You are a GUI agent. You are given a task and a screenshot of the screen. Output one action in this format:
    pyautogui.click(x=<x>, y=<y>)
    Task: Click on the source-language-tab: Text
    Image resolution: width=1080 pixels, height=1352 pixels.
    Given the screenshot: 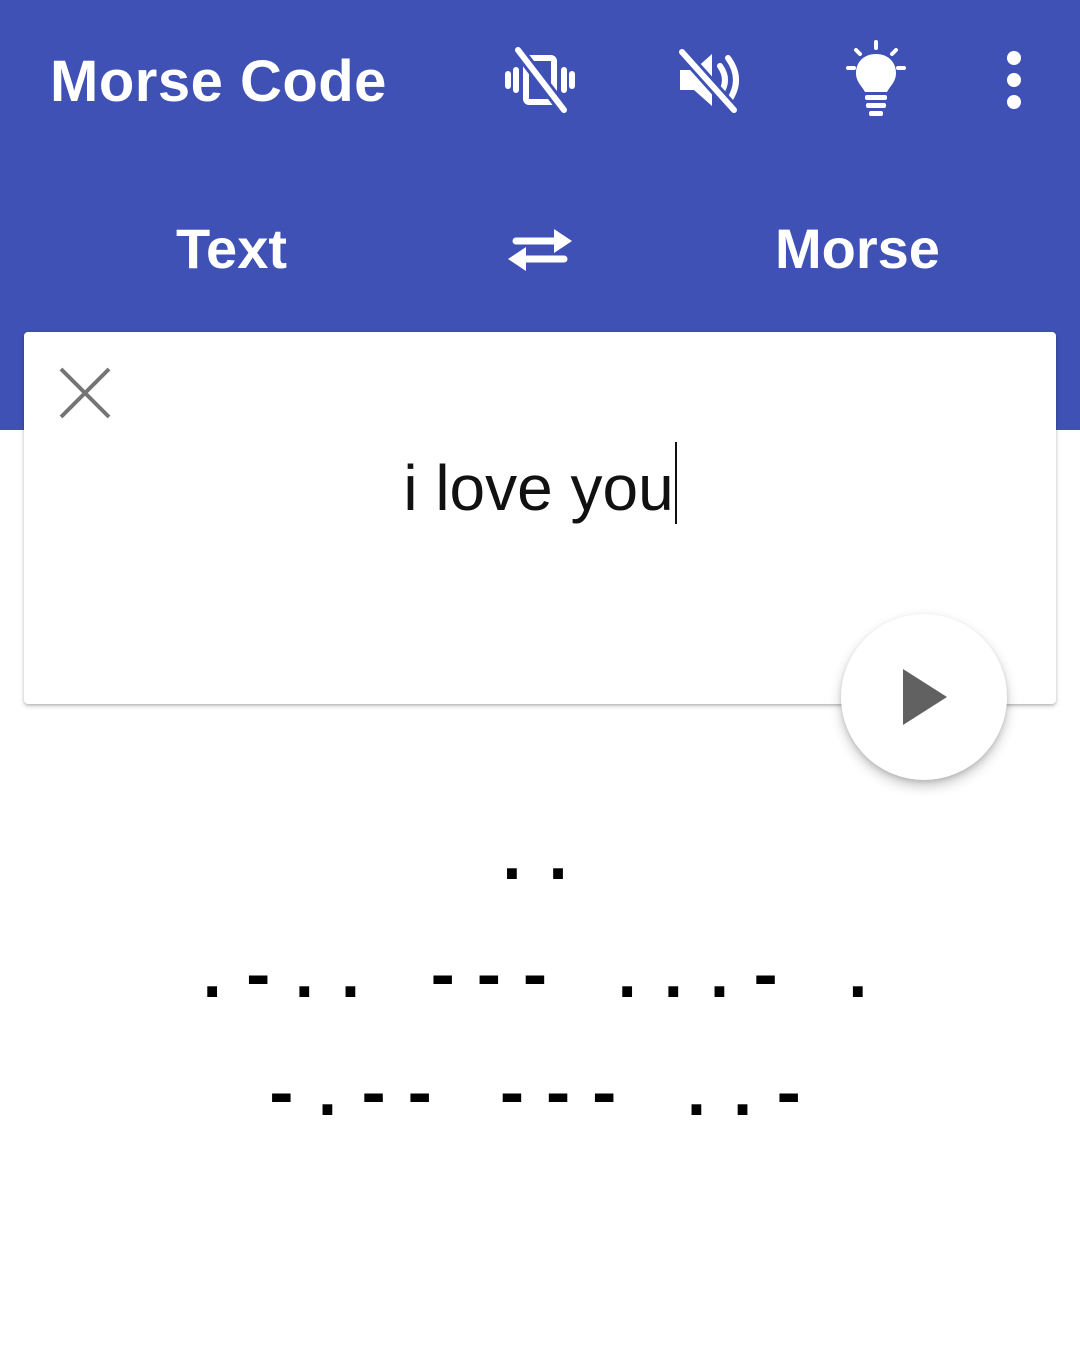 What is the action you would take?
    pyautogui.click(x=231, y=248)
    